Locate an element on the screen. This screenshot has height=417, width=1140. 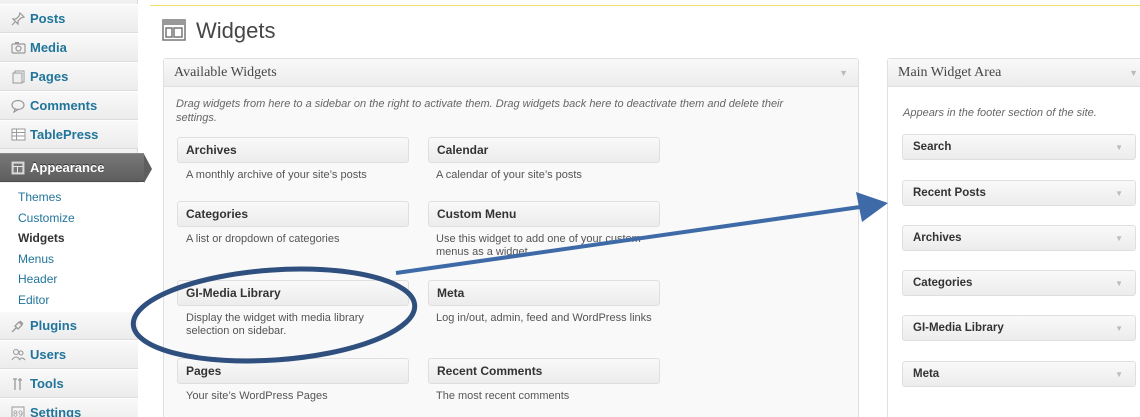
menu-item-users: Users is located at coordinates (69, 354).